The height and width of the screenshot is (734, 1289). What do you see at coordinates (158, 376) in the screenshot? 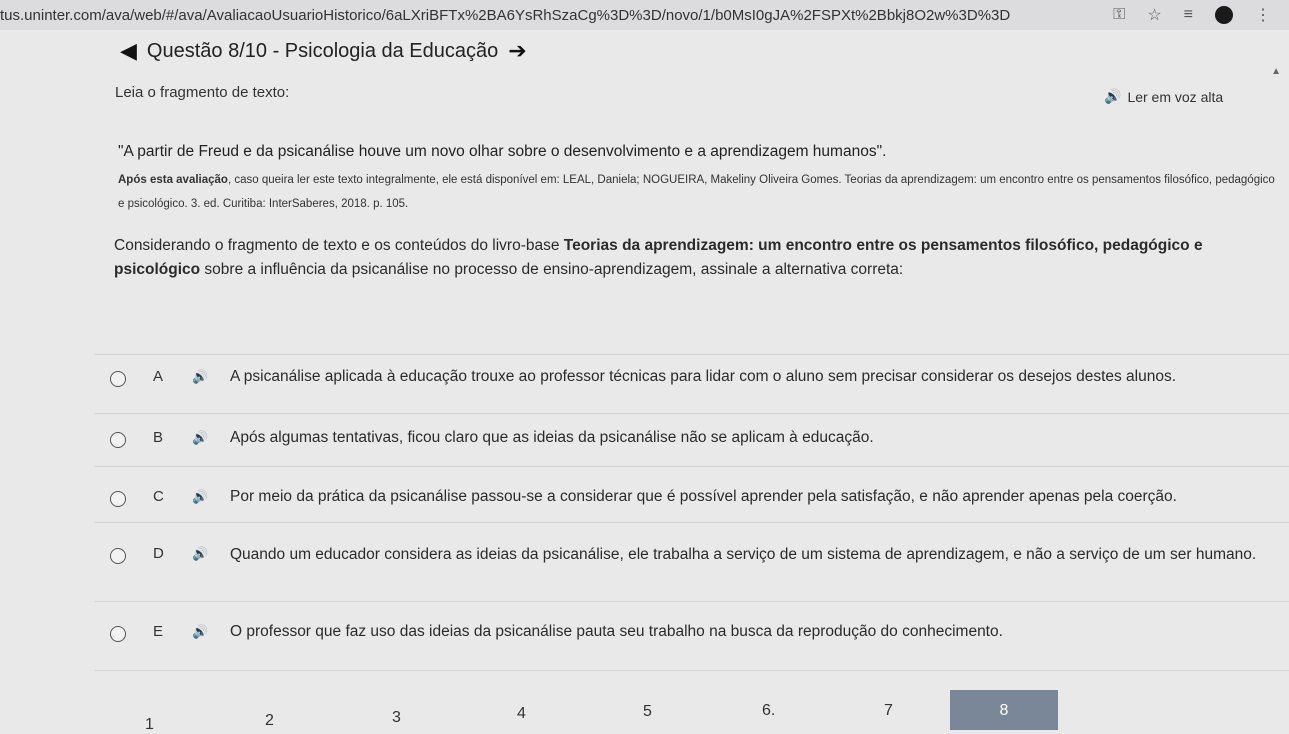
I see `option-letter: A` at bounding box center [158, 376].